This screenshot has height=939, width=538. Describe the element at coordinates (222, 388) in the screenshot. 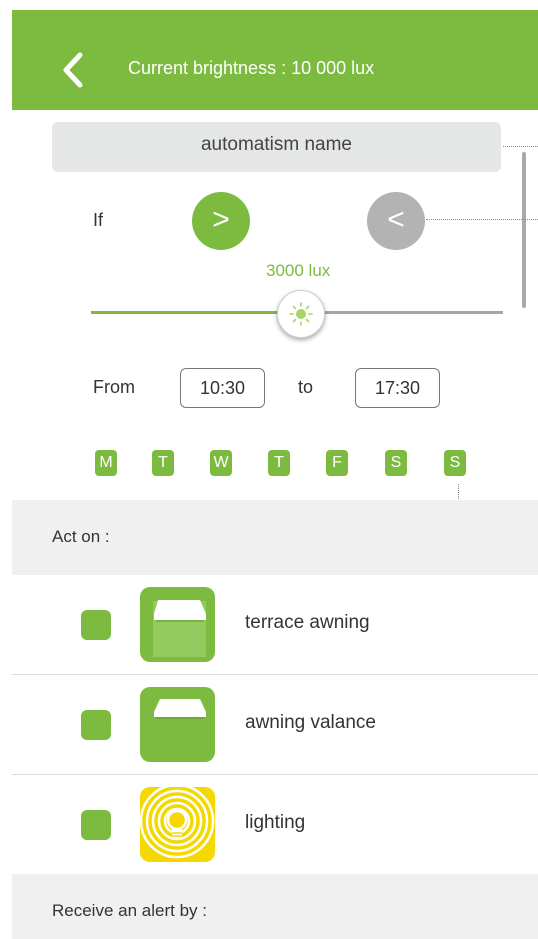

I see `from-time-input: 10:30` at that location.